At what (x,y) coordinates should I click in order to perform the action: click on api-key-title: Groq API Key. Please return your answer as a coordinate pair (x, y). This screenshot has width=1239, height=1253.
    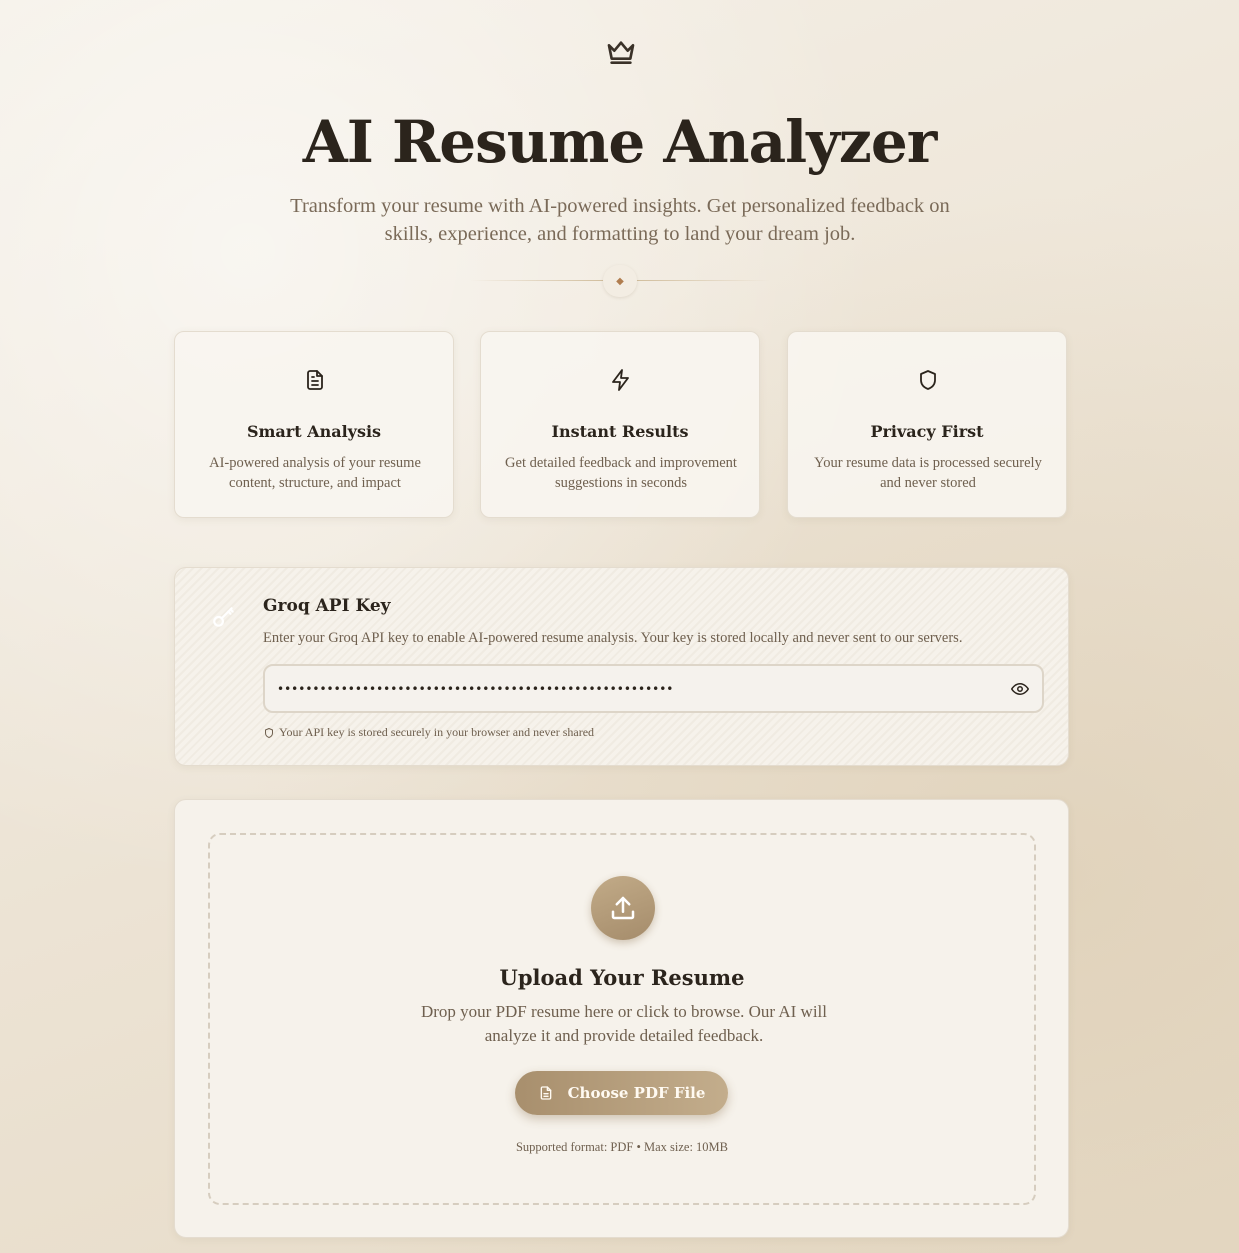
    Looking at the image, I should click on (327, 606).